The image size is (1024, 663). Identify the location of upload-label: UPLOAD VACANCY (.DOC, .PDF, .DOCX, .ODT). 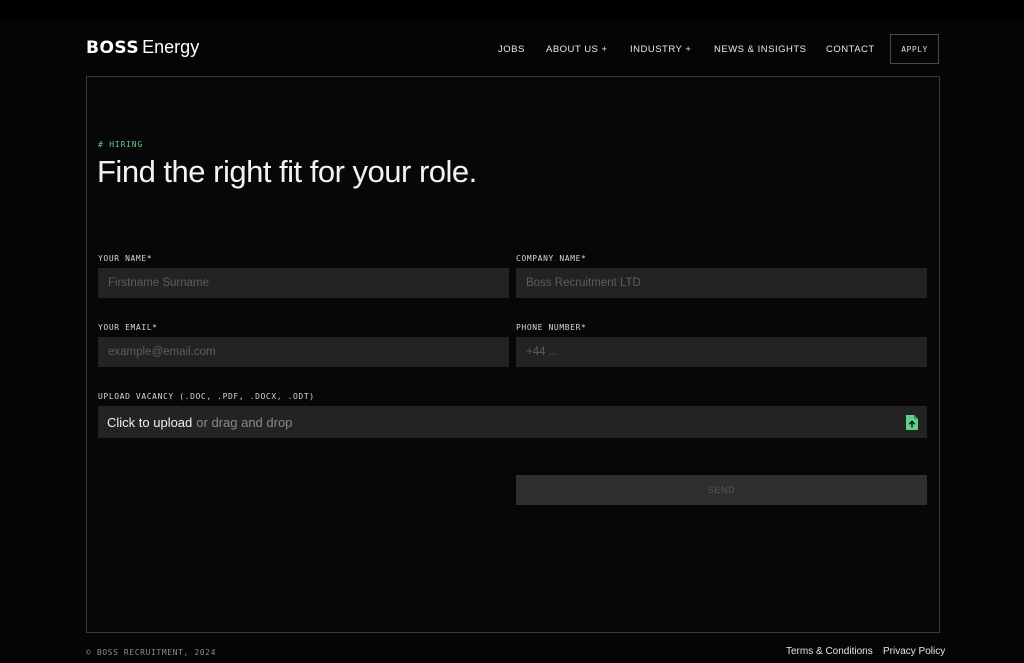
(206, 396).